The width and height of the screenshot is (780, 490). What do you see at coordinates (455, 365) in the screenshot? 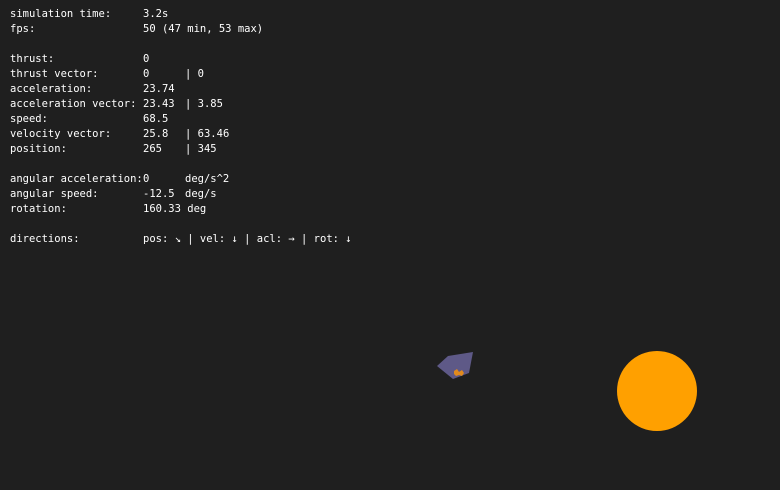
I see `spaceship` at bounding box center [455, 365].